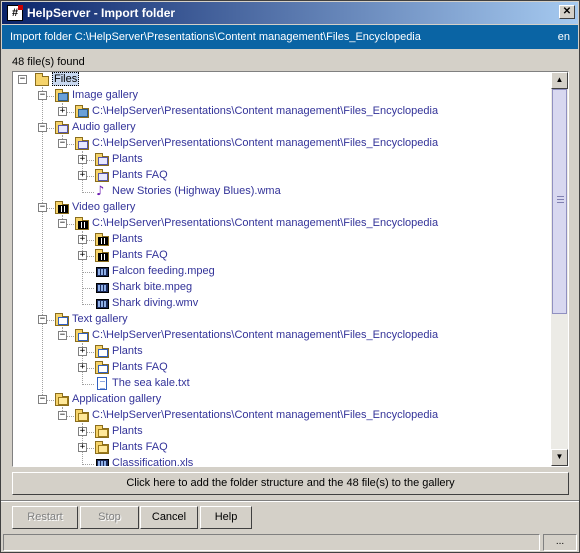  What do you see at coordinates (282, 384) in the screenshot?
I see `tree-node: The sea kale.txt` at bounding box center [282, 384].